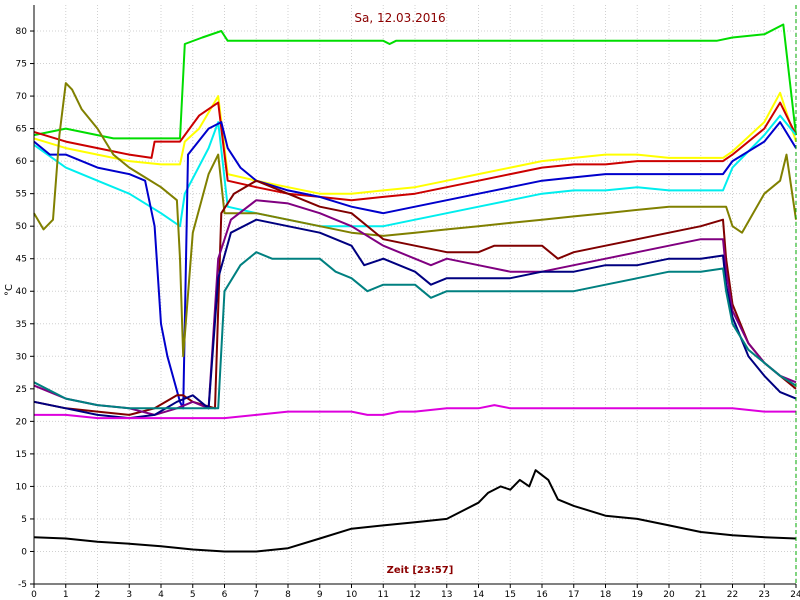  What do you see at coordinates (22, 422) in the screenshot?
I see `y-tick-label: 20` at bounding box center [22, 422].